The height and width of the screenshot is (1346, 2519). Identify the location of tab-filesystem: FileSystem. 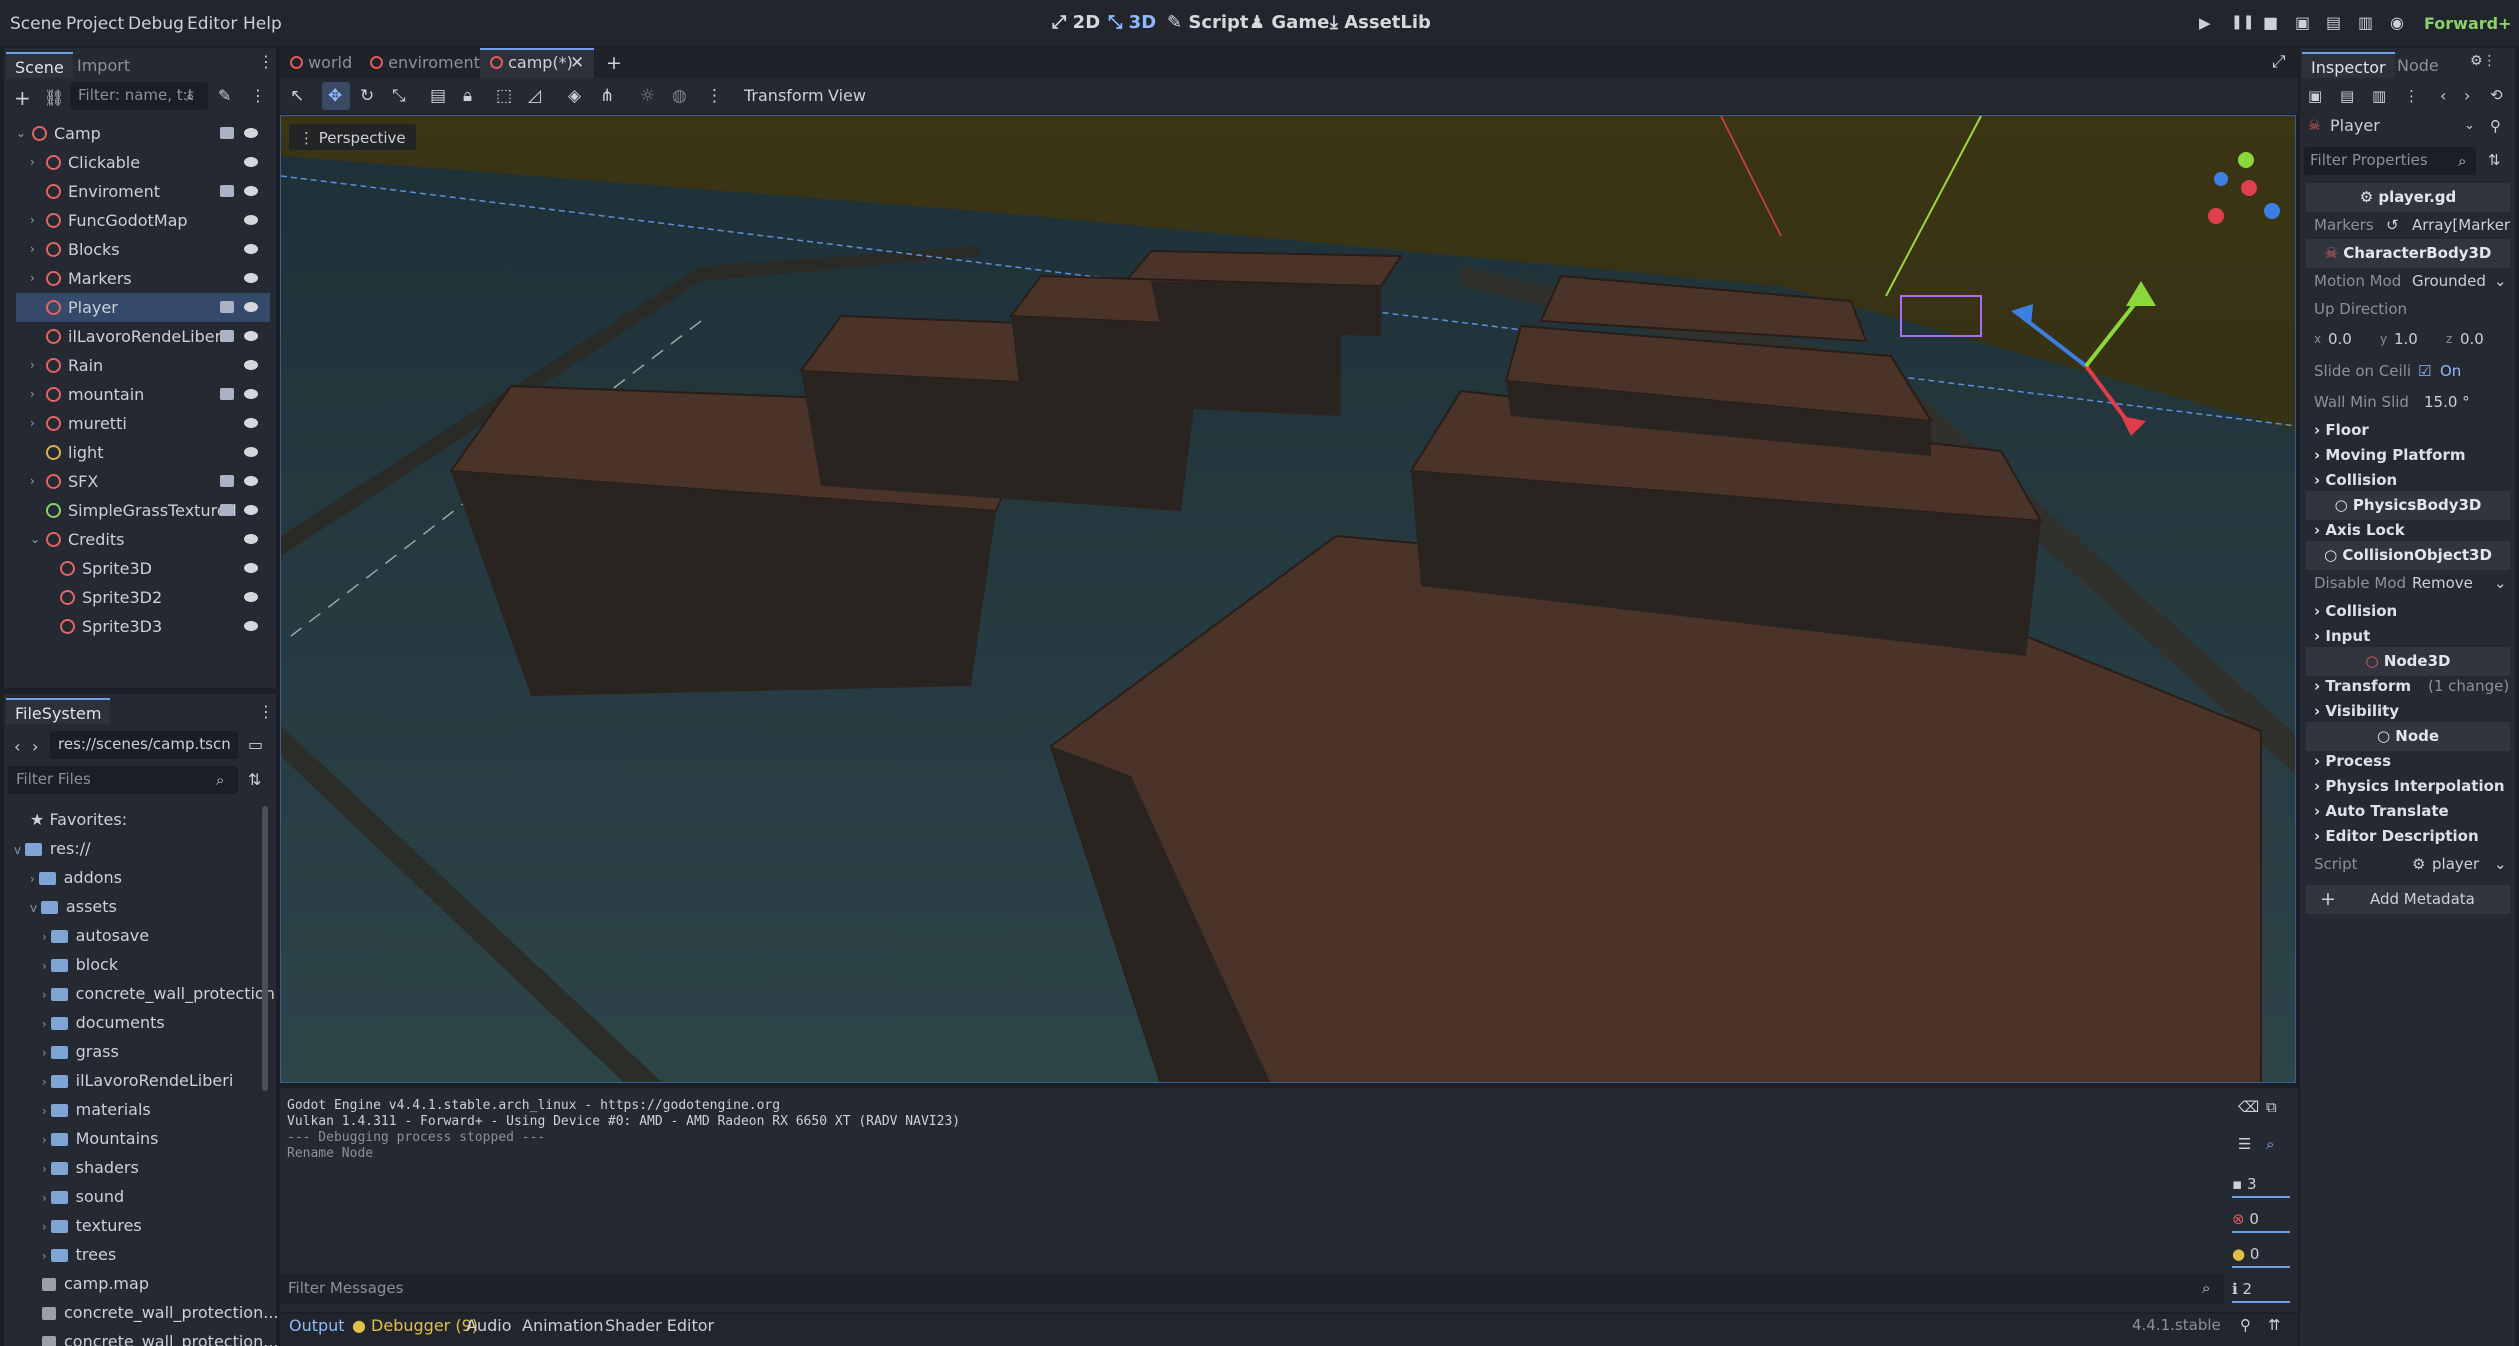
(58, 711).